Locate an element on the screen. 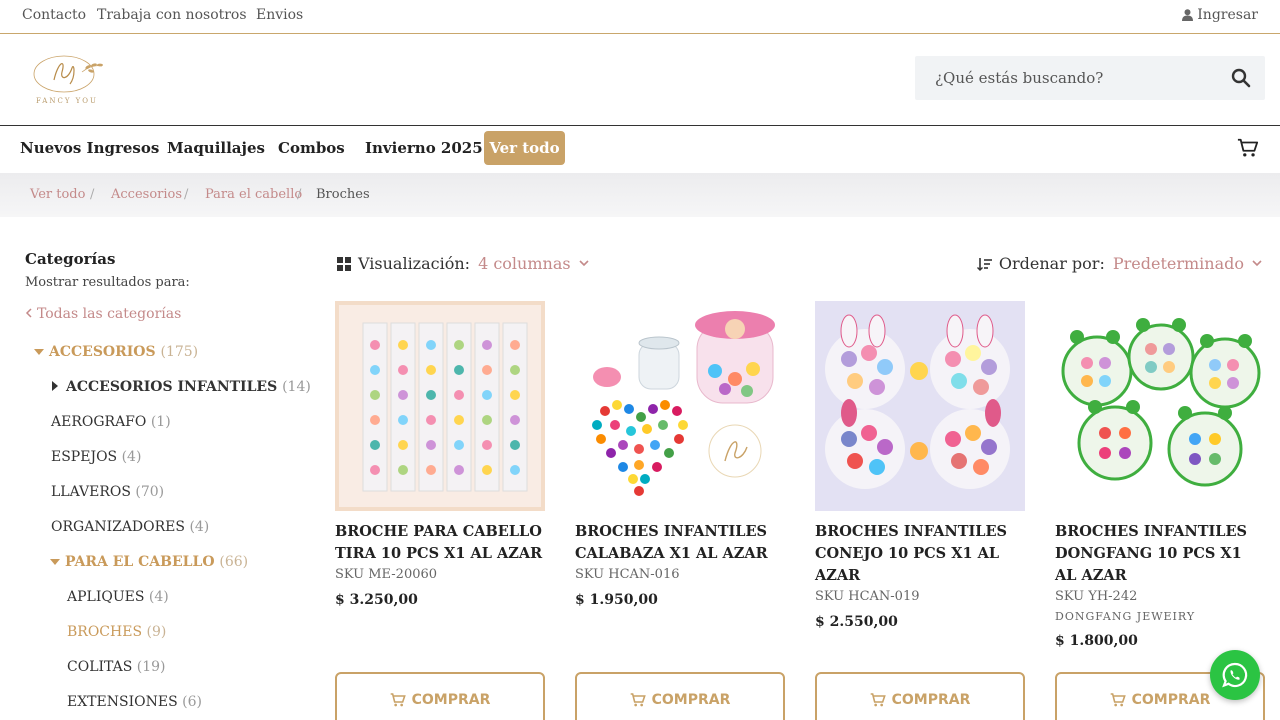 This screenshot has height=720, width=1280. user-icon is located at coordinates (1188, 15).